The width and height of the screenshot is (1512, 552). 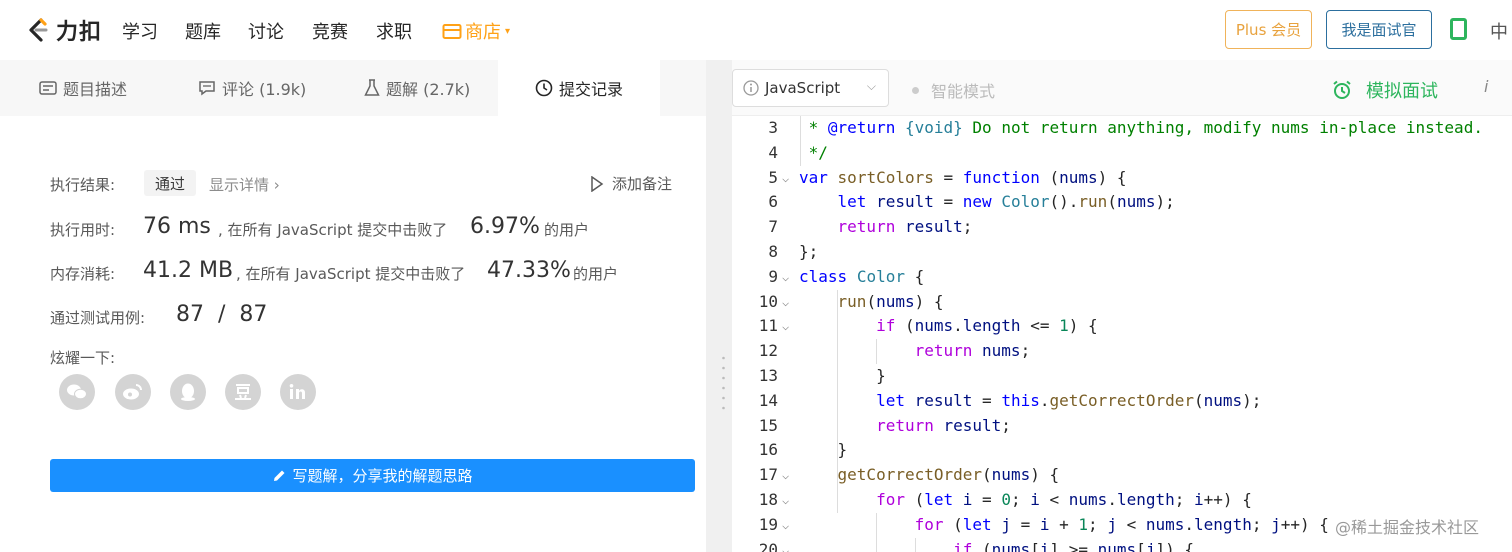 What do you see at coordinates (170, 183) in the screenshot?
I see `status-badge: 通过` at bounding box center [170, 183].